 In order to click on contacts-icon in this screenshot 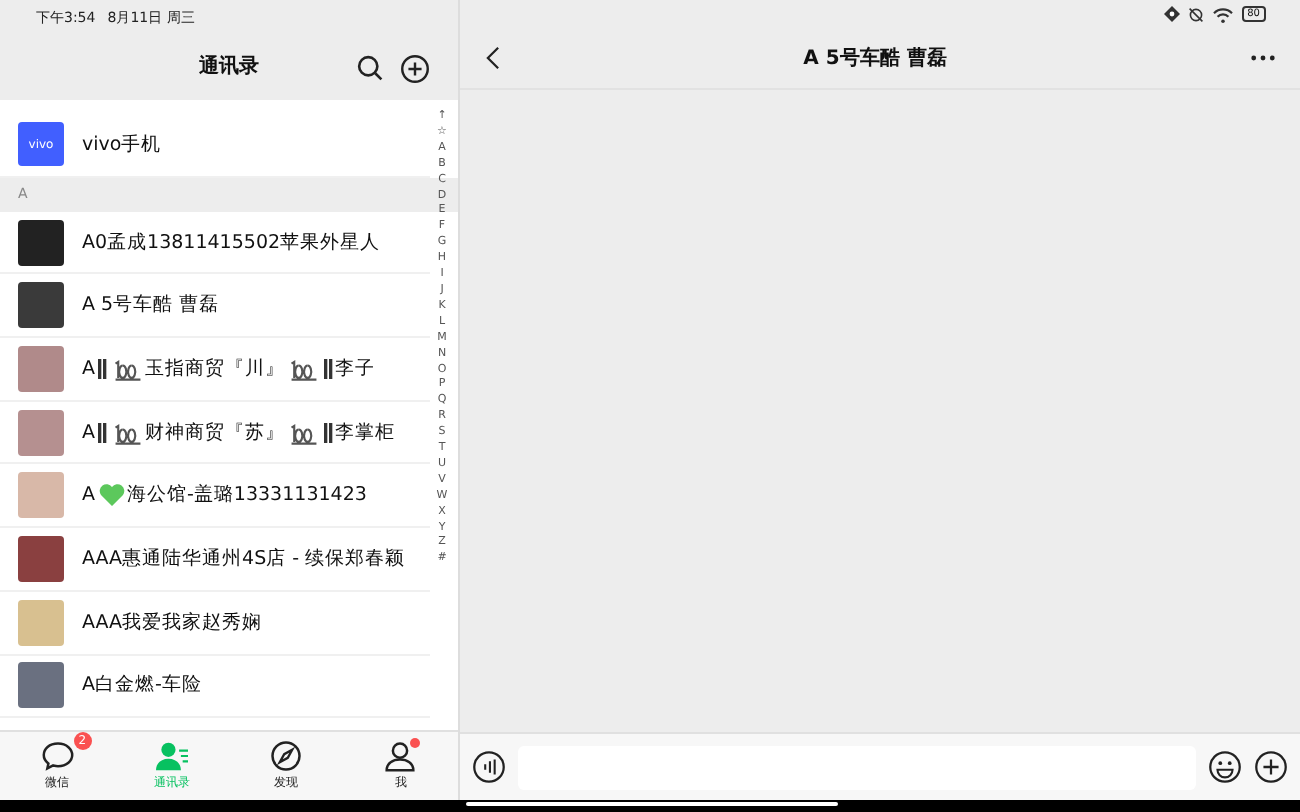, I will do `click(171, 756)`.